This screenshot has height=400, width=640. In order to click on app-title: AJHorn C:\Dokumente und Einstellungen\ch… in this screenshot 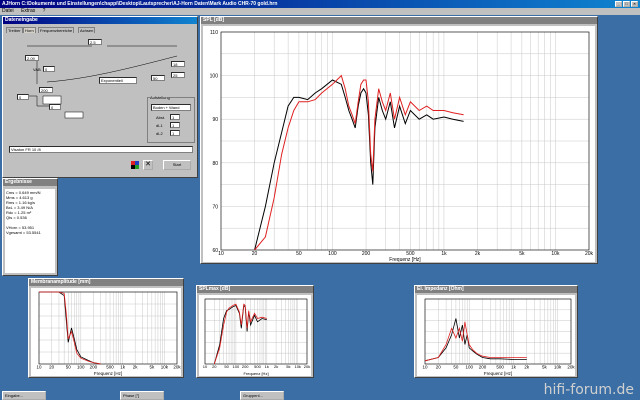, I will do `click(140, 4)`.